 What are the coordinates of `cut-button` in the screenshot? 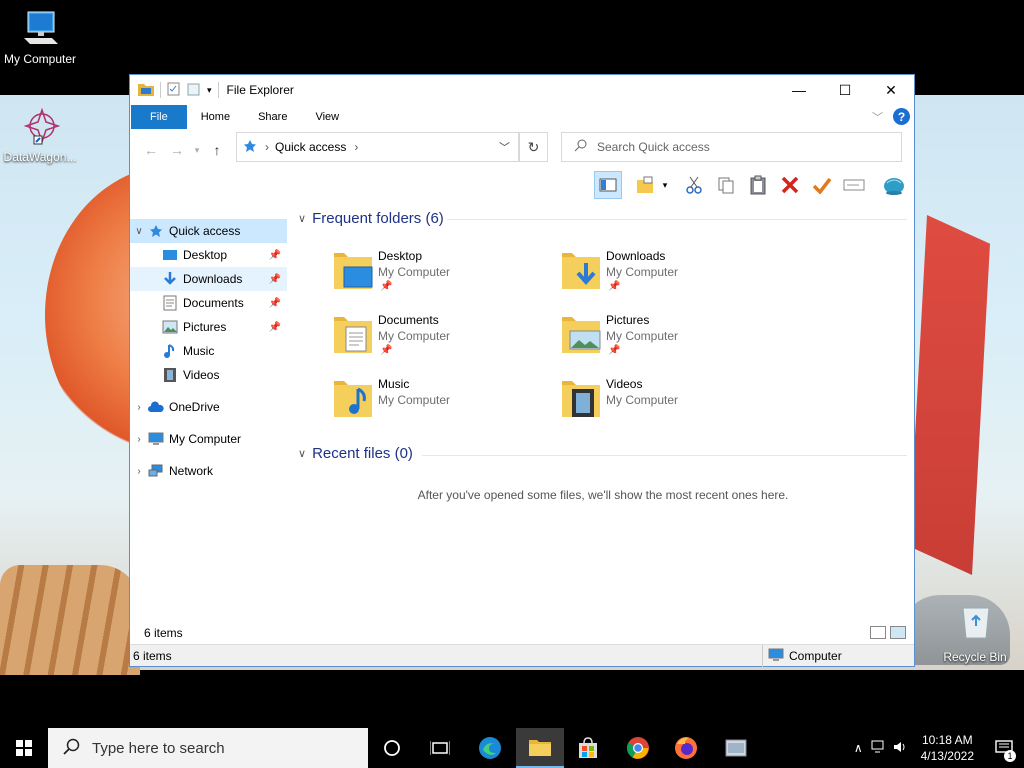 It's located at (694, 185).